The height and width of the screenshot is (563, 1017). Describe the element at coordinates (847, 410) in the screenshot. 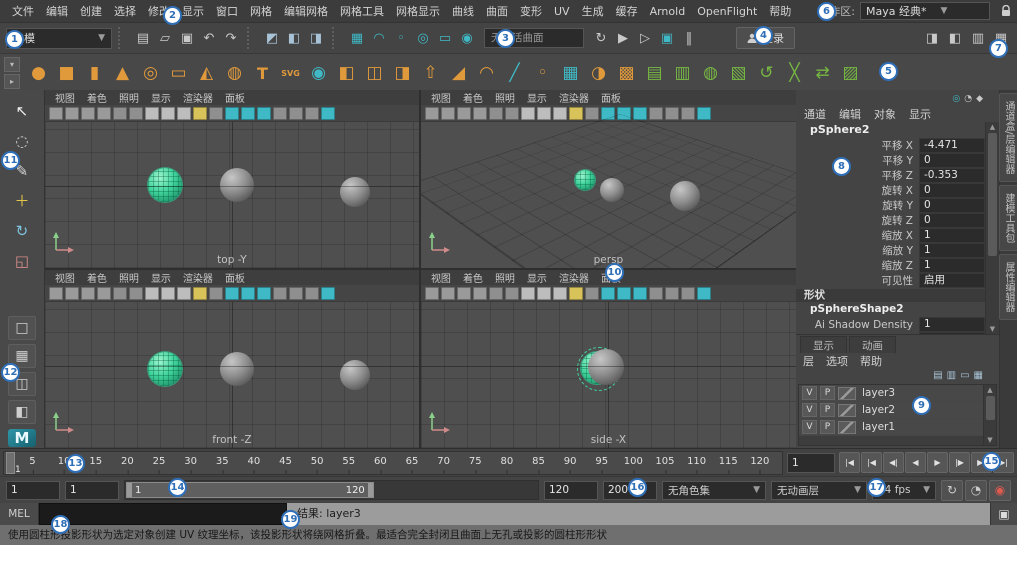

I see `layer-color-swatch` at that location.